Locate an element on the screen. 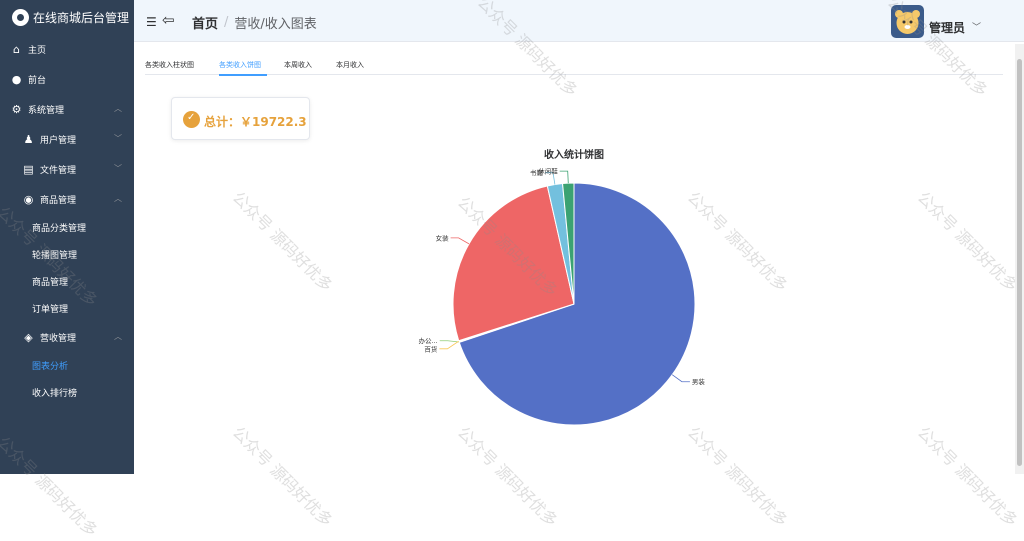  tab-pie-chart: 各类收入饼图 is located at coordinates (240, 65).